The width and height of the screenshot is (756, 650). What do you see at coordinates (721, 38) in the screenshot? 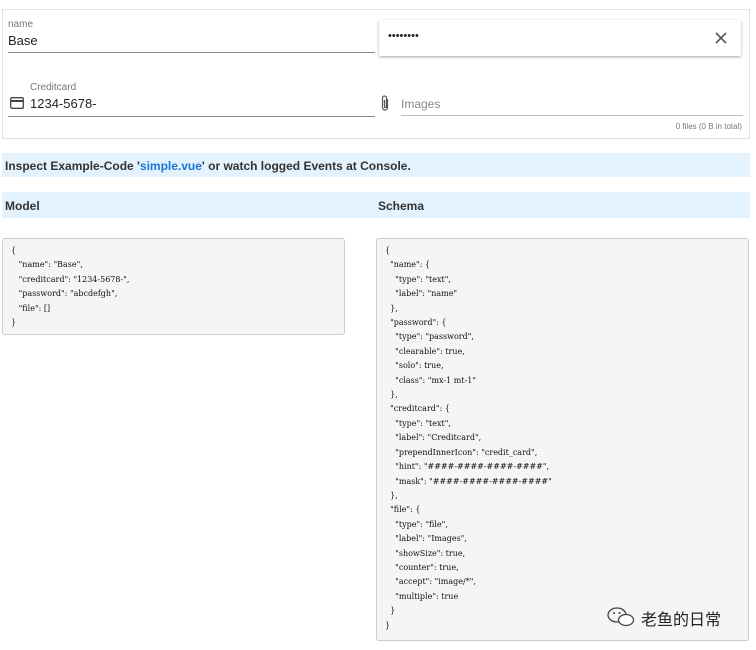
I see `close-icon` at bounding box center [721, 38].